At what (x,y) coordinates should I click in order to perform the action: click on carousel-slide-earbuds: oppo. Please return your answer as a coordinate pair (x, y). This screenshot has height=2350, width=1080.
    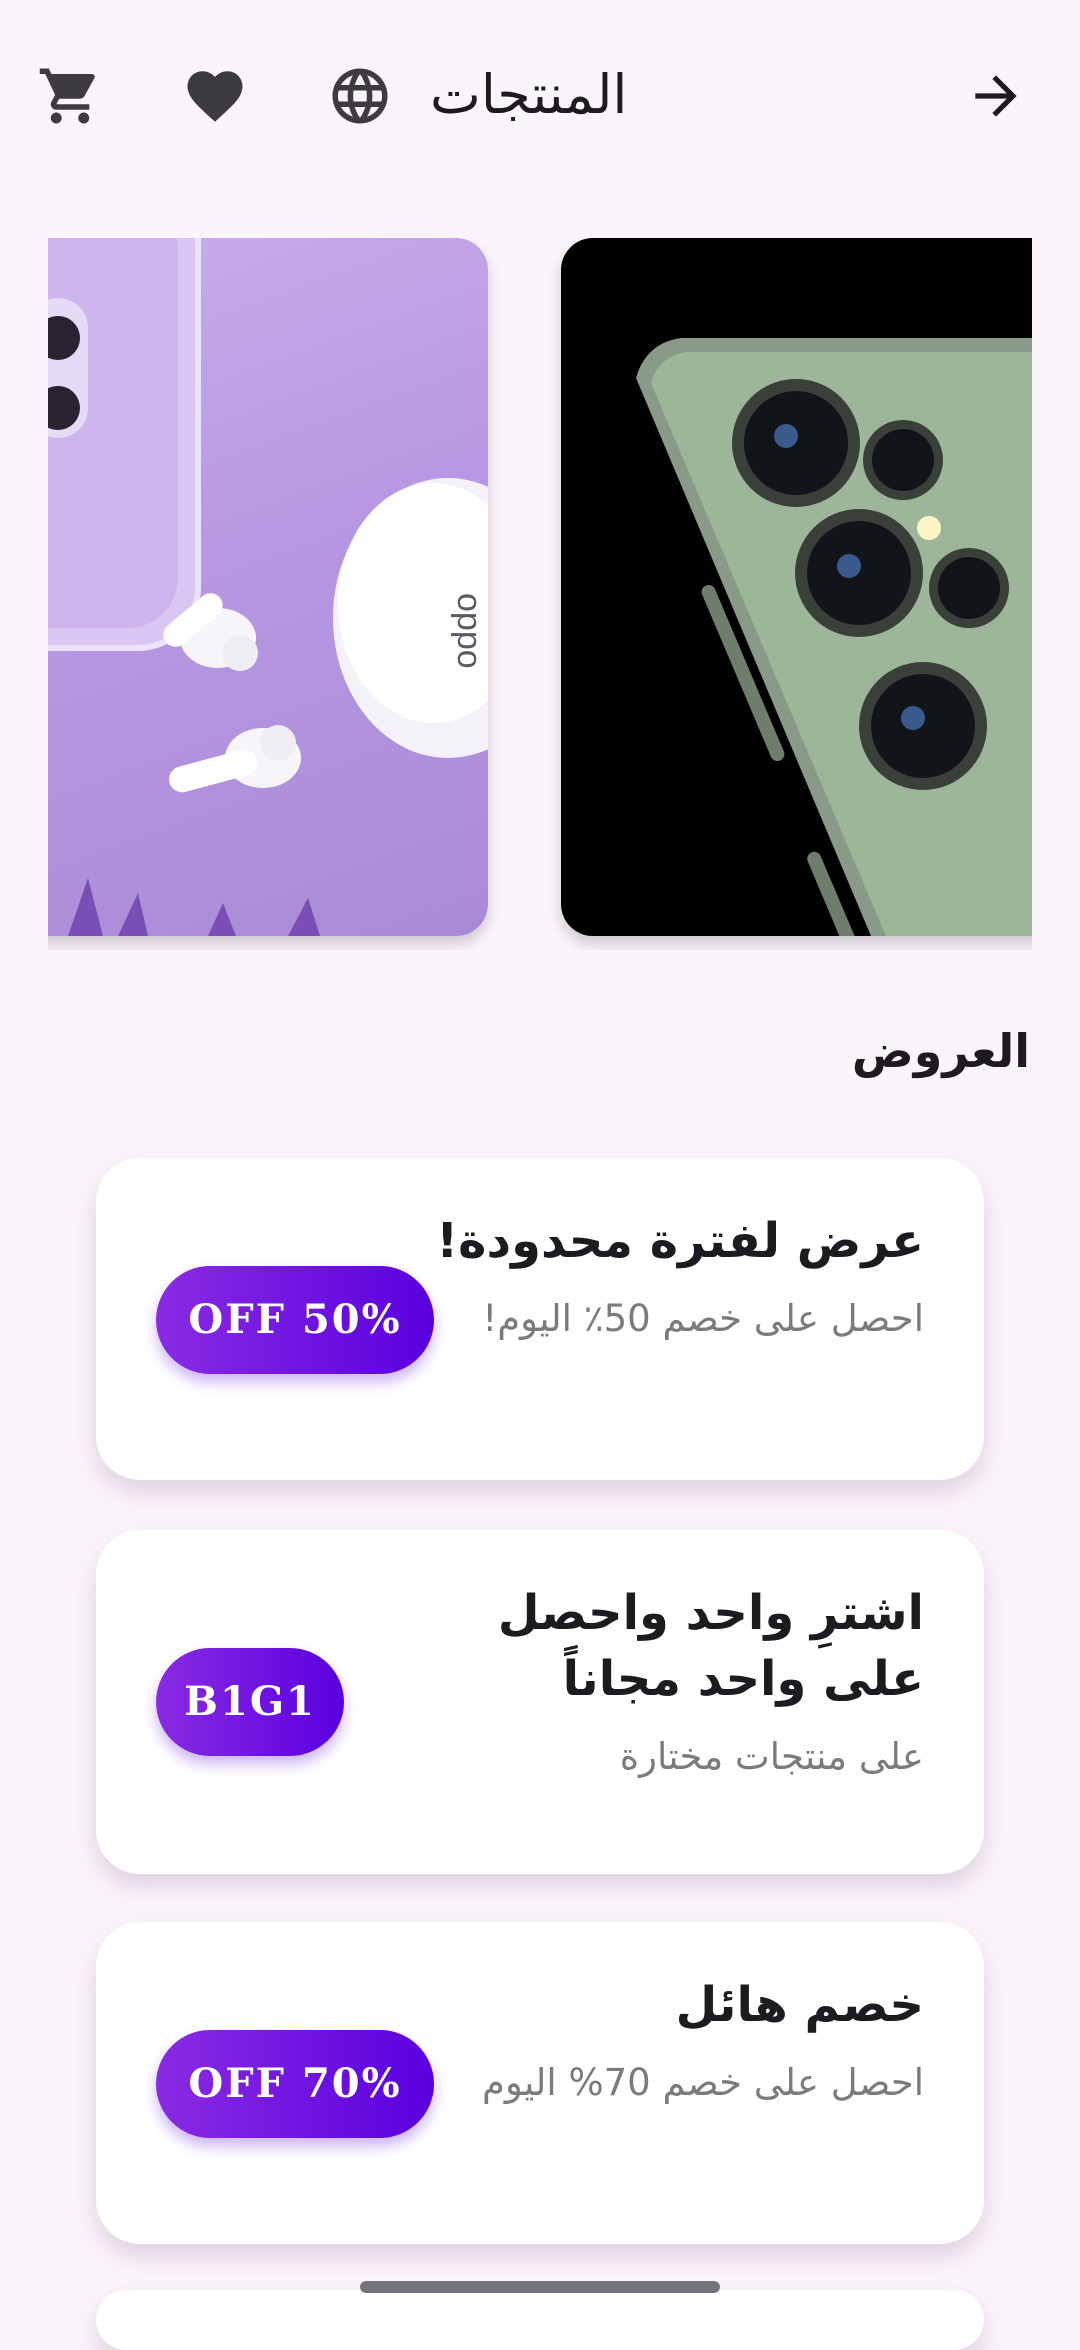
    Looking at the image, I should click on (268, 587).